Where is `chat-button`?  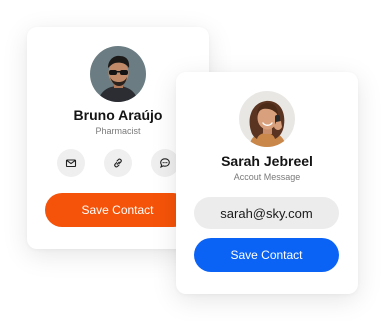
chat-button is located at coordinates (165, 163).